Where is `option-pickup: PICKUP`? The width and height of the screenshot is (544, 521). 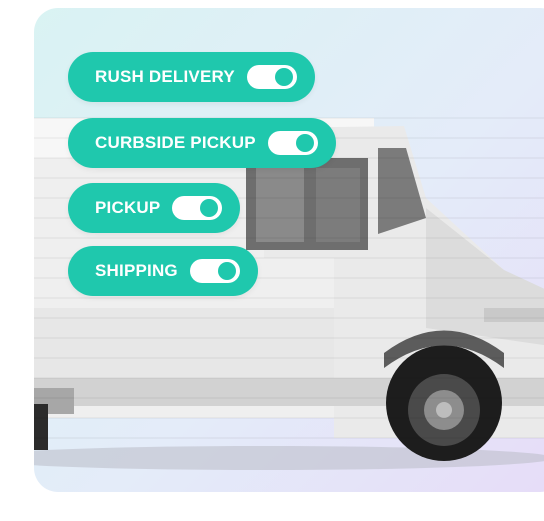
option-pickup: PICKUP is located at coordinates (154, 208).